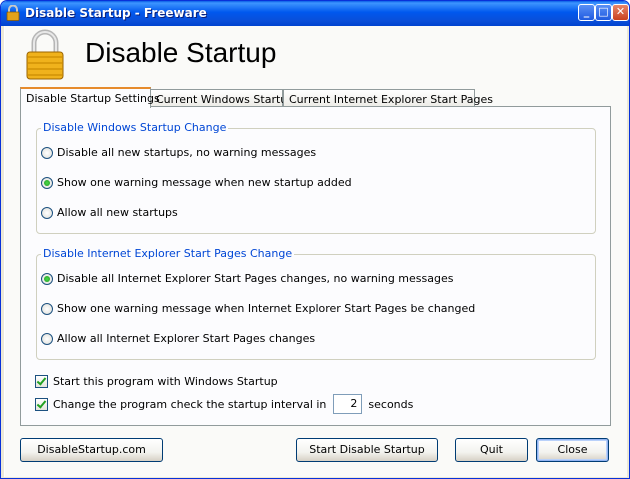 The image size is (630, 479). What do you see at coordinates (135, 127) in the screenshot?
I see `group-label: Disable Windows Startup Change` at bounding box center [135, 127].